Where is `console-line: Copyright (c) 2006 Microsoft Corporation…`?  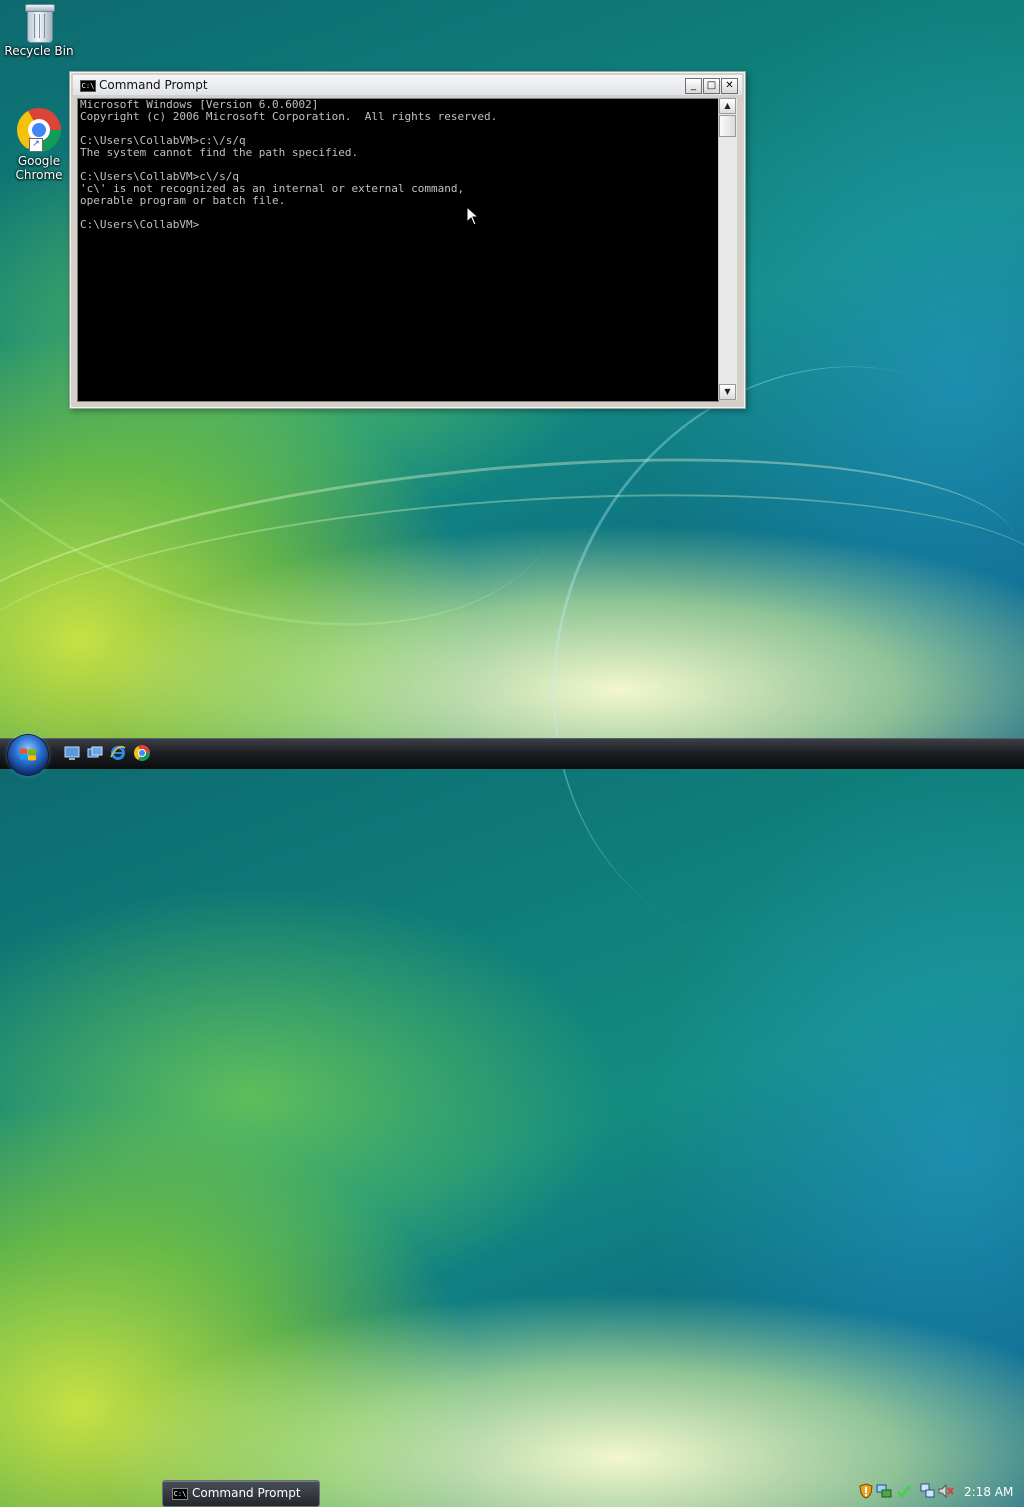 console-line: Copyright (c) 2006 Microsoft Corporation… is located at coordinates (289, 116).